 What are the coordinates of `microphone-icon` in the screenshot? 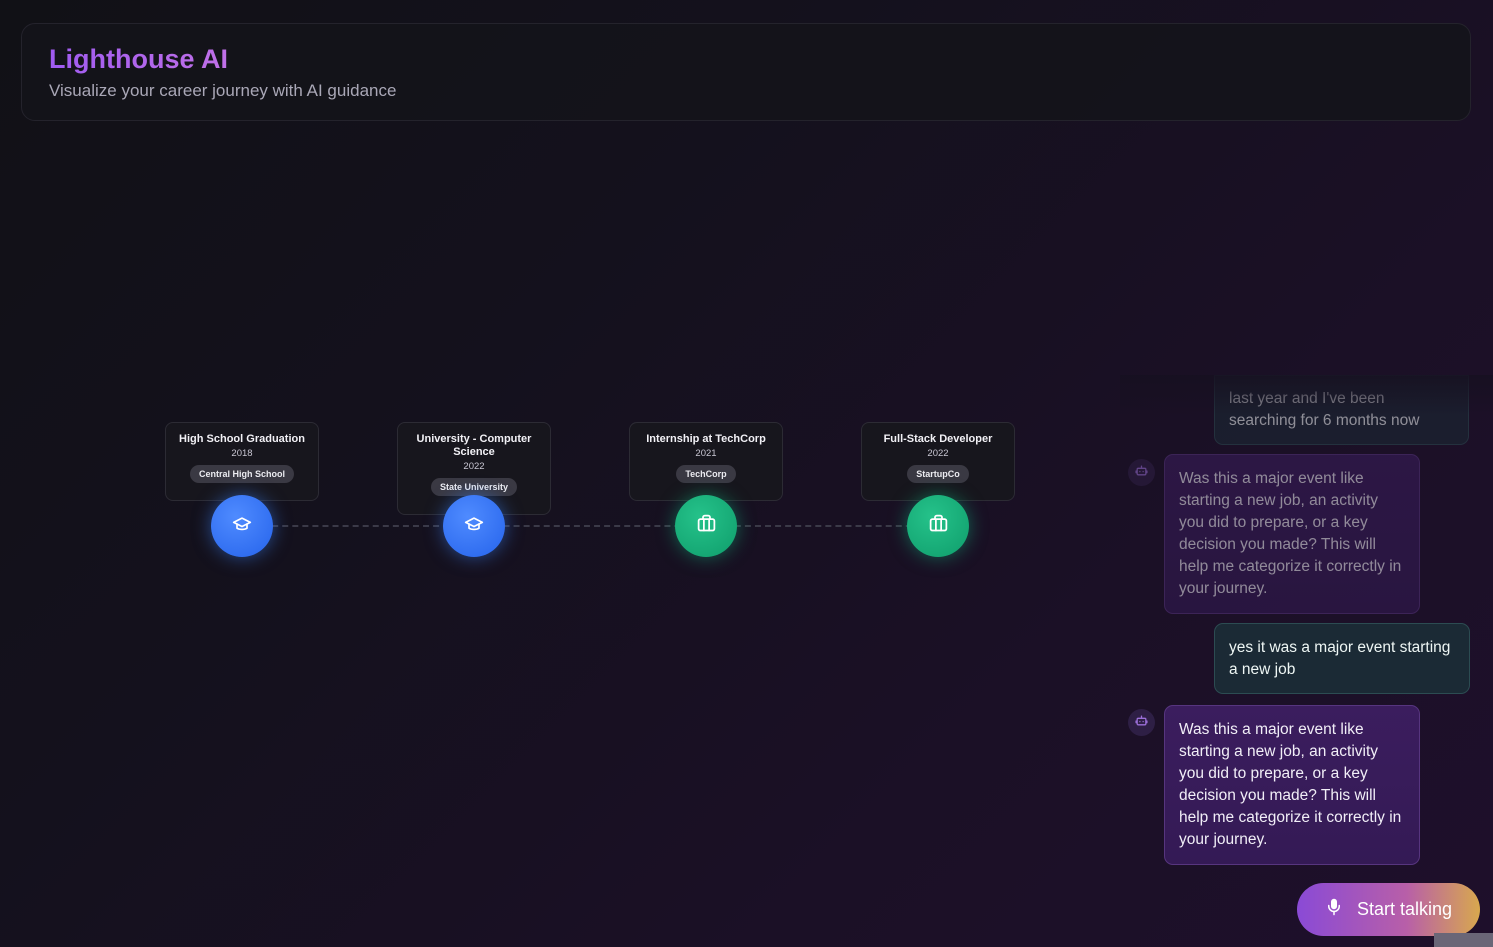 It's located at (1334, 909).